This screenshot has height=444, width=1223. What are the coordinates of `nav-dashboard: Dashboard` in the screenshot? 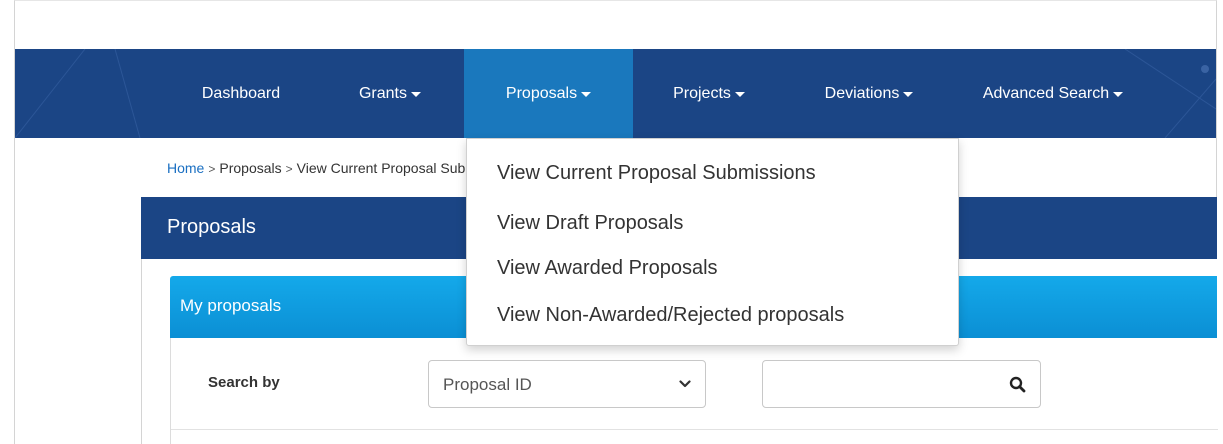 It's located at (241, 93).